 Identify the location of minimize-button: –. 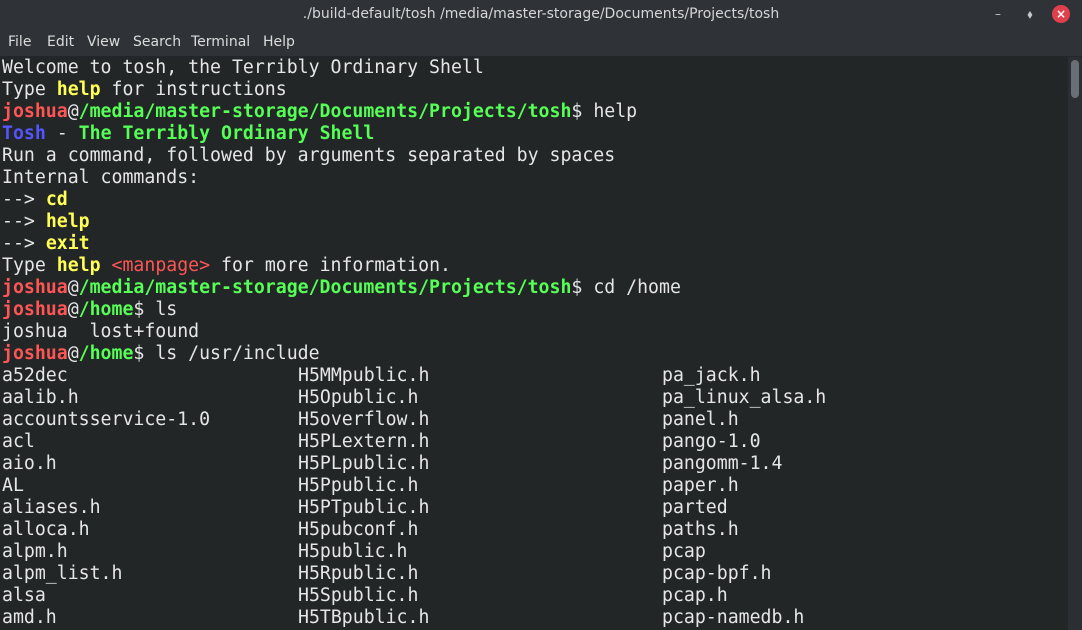
(998, 14).